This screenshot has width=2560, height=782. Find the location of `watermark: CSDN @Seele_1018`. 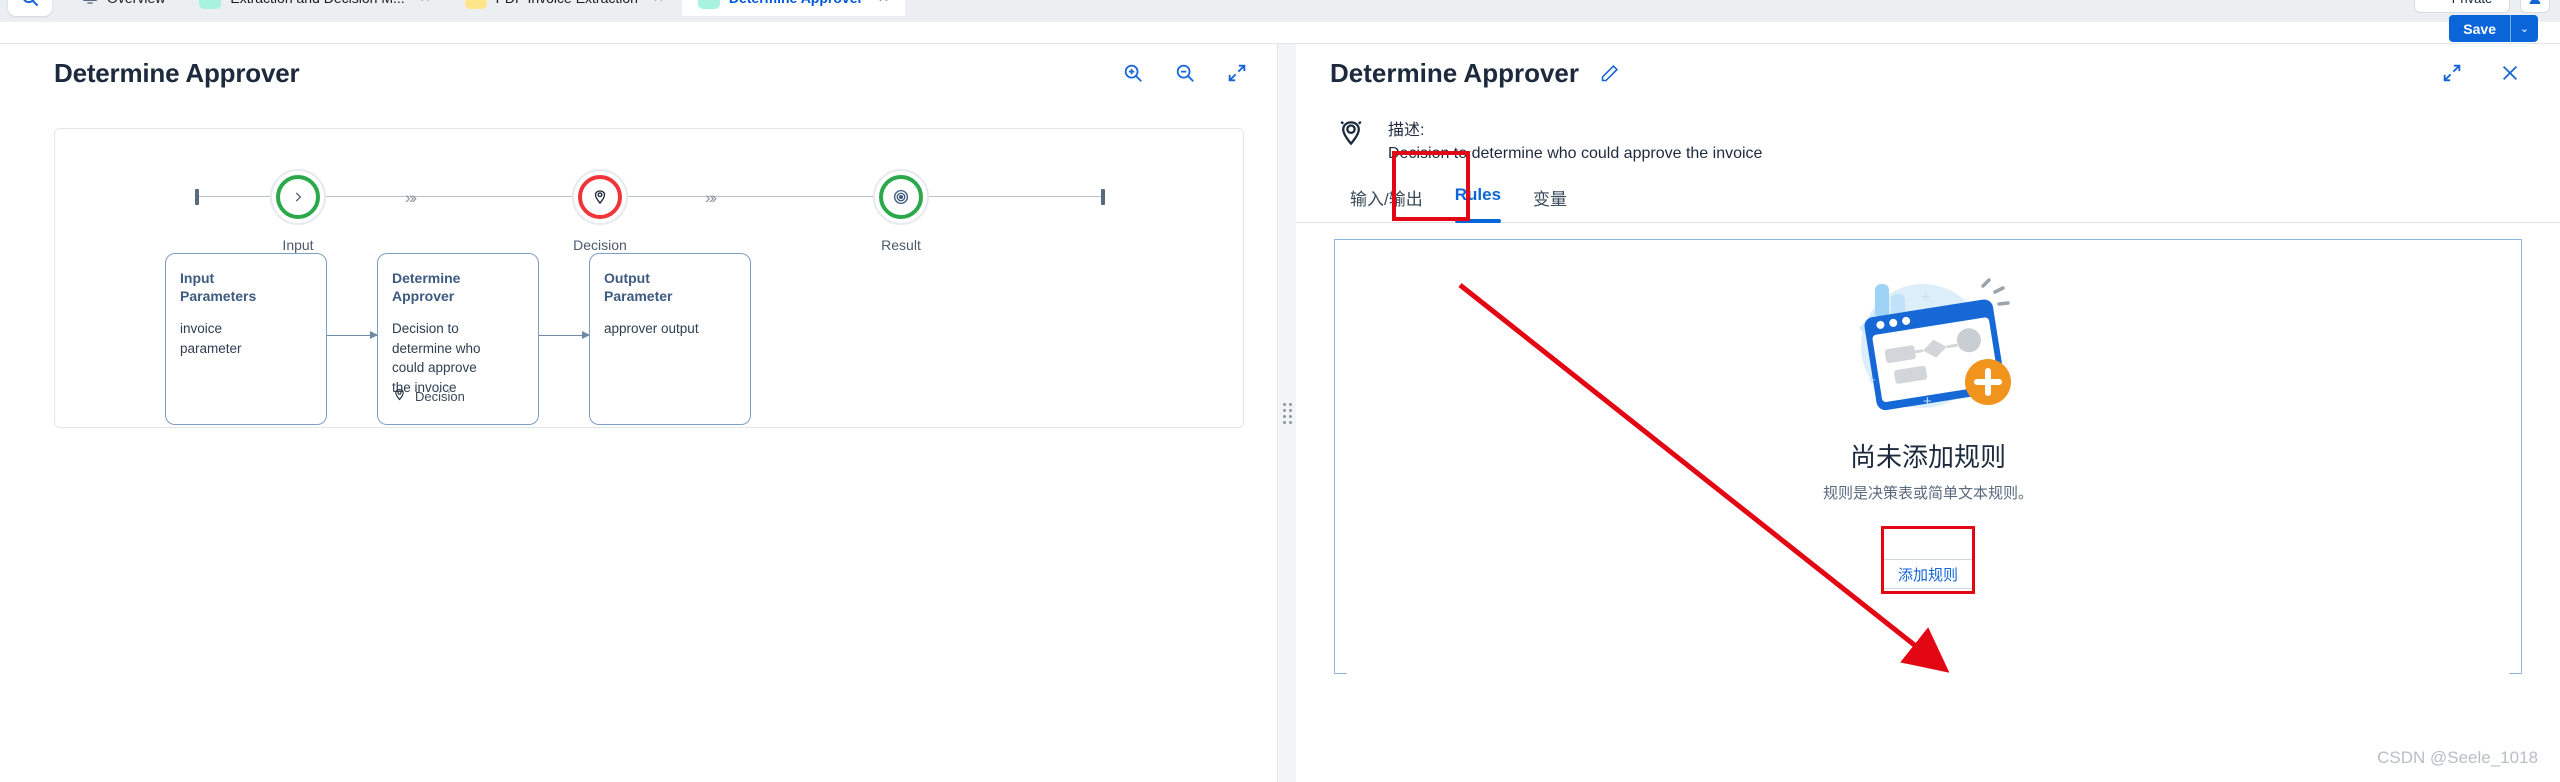

watermark: CSDN @Seele_1018 is located at coordinates (2457, 757).